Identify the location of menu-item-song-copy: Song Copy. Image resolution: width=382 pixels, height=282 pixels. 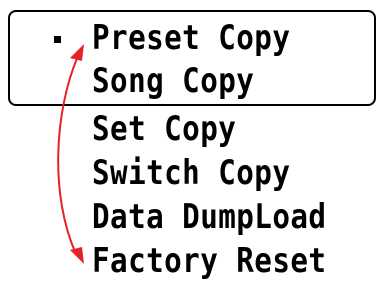
(173, 81).